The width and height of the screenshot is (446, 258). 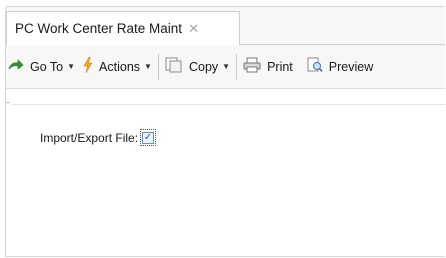 I want to click on copy-label: Copy, so click(x=203, y=66).